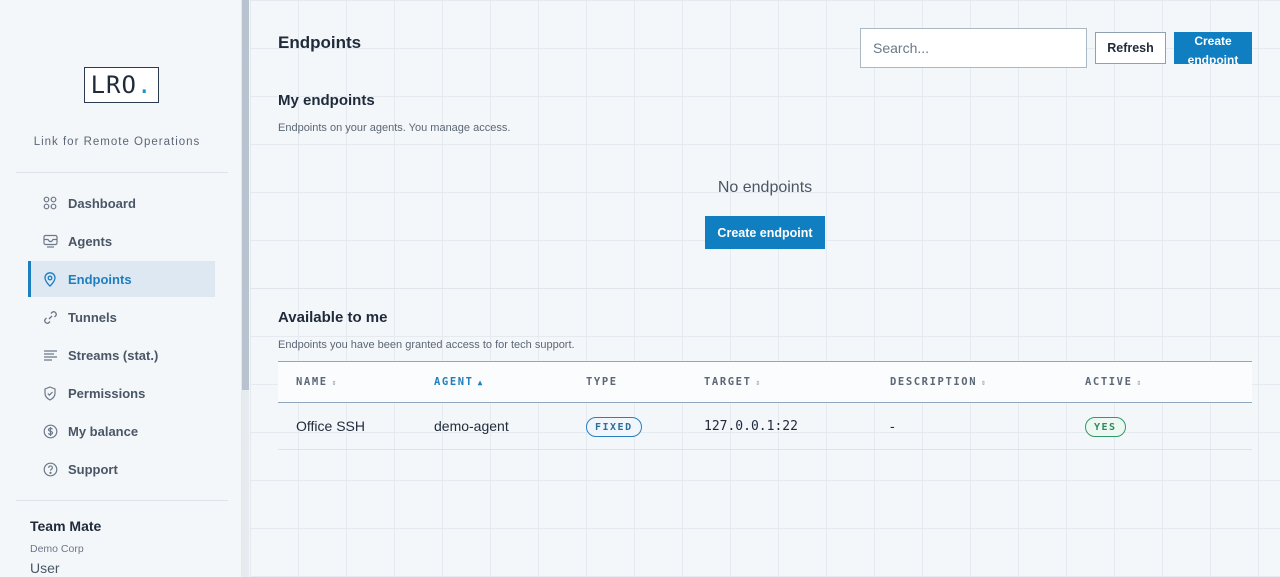 The height and width of the screenshot is (577, 1280). Describe the element at coordinates (316, 382) in the screenshot. I see `column-header-name: NAME ⇕` at that location.